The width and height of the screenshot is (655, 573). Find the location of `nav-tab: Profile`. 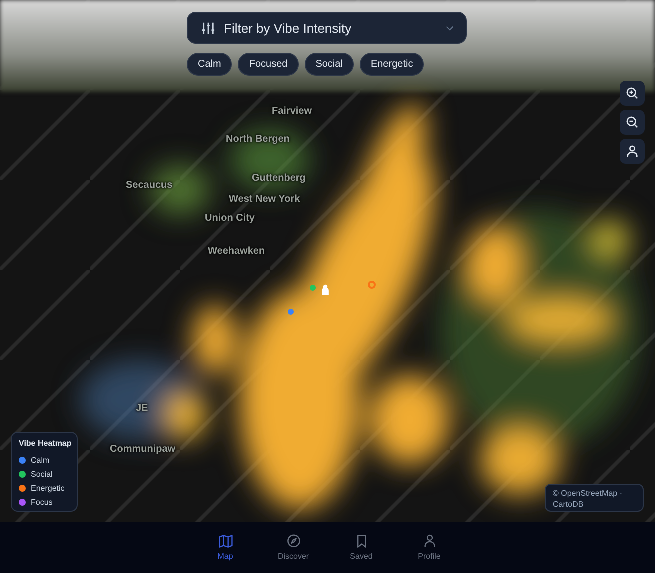

nav-tab: Profile is located at coordinates (429, 547).